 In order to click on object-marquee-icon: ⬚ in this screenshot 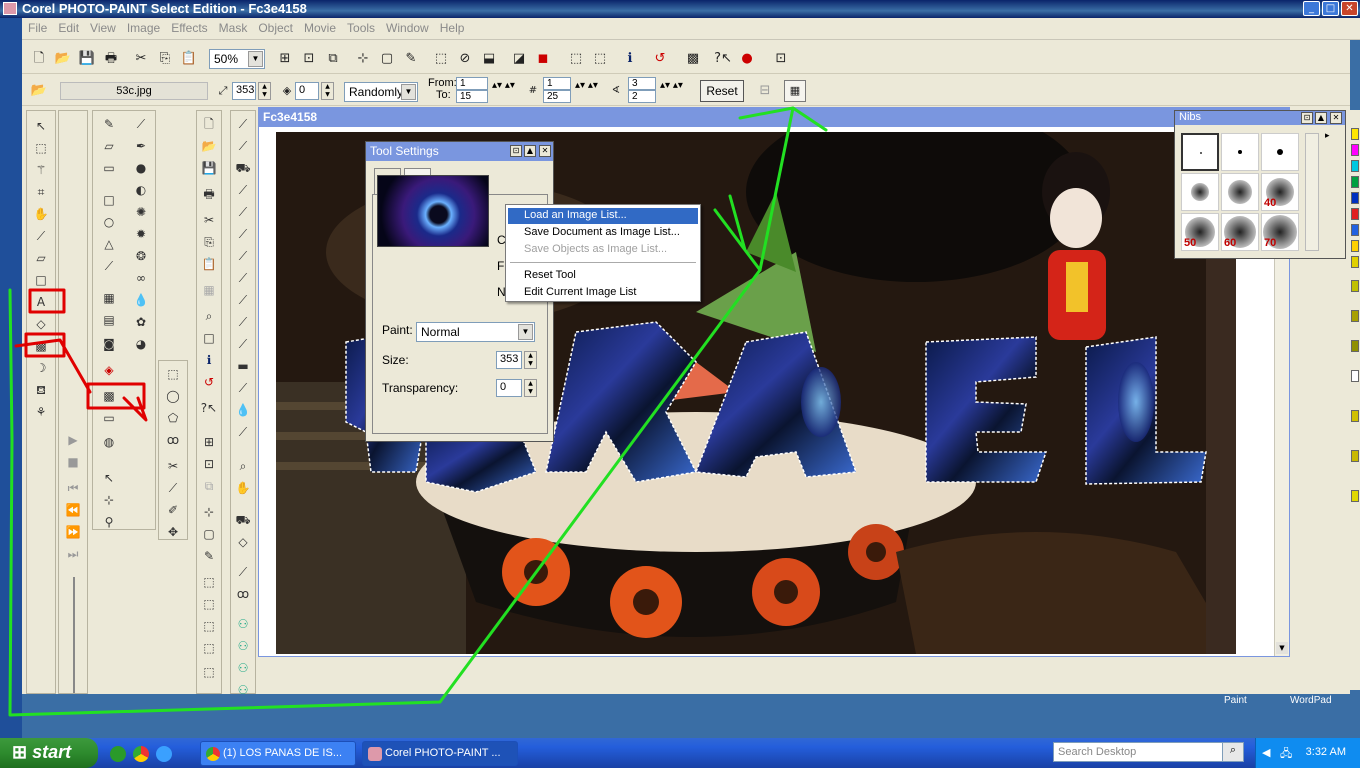, I will do `click(600, 59)`.